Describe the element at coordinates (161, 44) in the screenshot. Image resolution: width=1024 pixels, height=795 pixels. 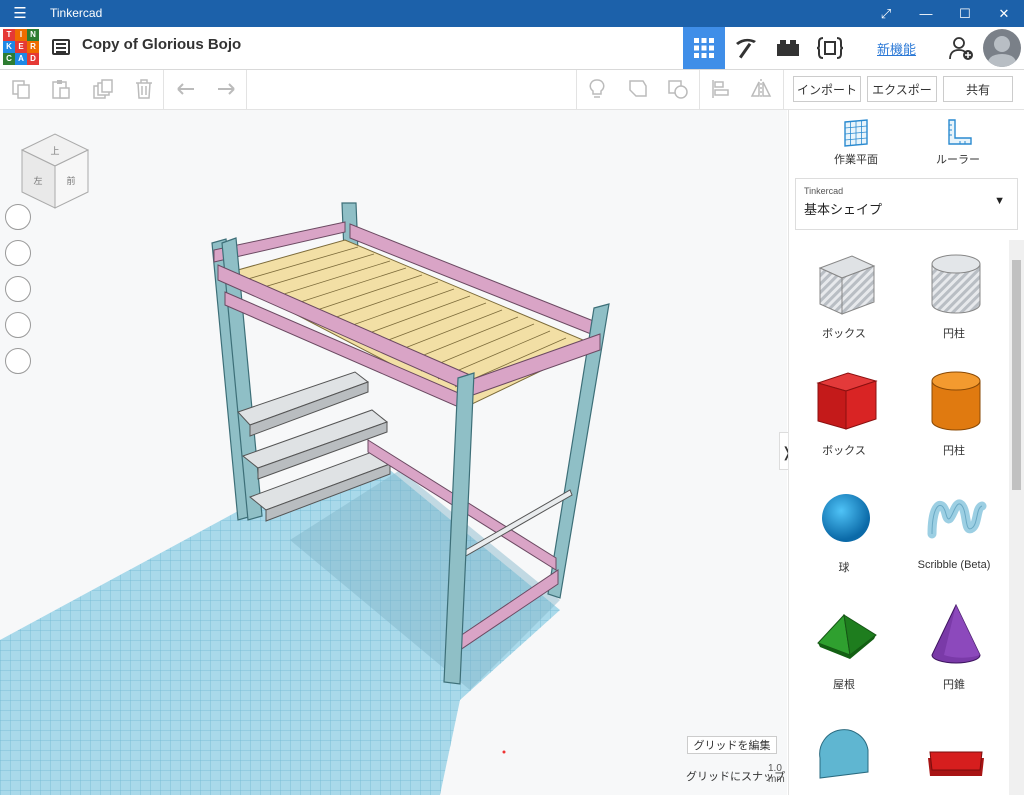
I see `document-title: Copy of Glorious Bojo` at that location.